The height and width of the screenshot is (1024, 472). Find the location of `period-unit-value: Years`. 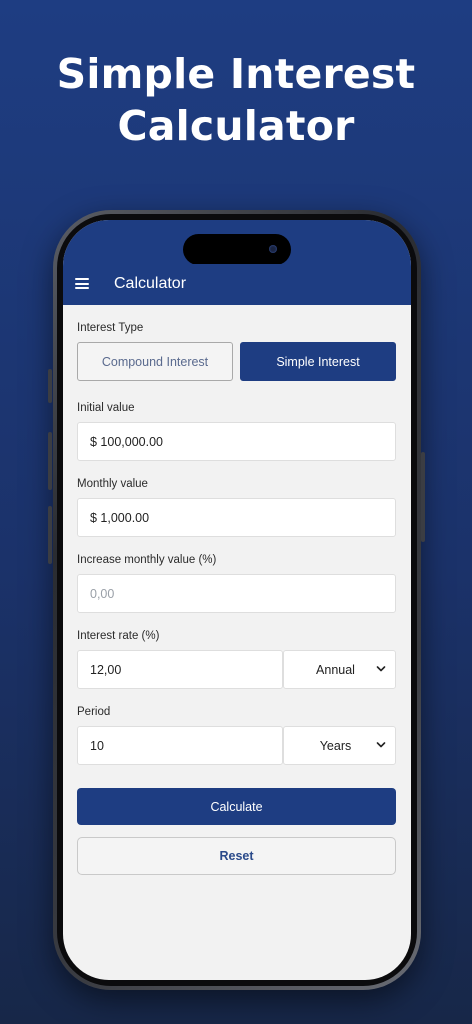

period-unit-value: Years is located at coordinates (335, 745).